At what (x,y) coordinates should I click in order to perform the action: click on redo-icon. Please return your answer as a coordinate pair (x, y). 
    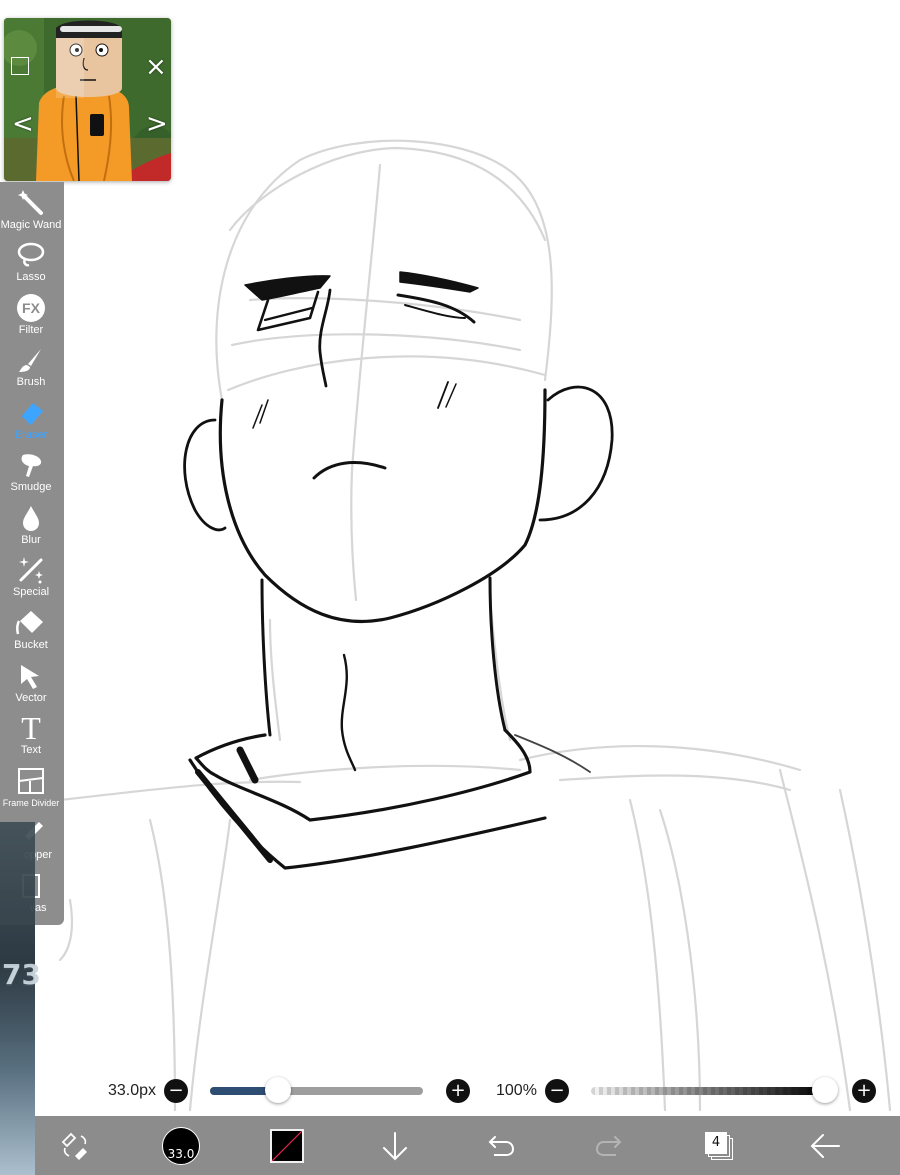
    Looking at the image, I should click on (608, 1145).